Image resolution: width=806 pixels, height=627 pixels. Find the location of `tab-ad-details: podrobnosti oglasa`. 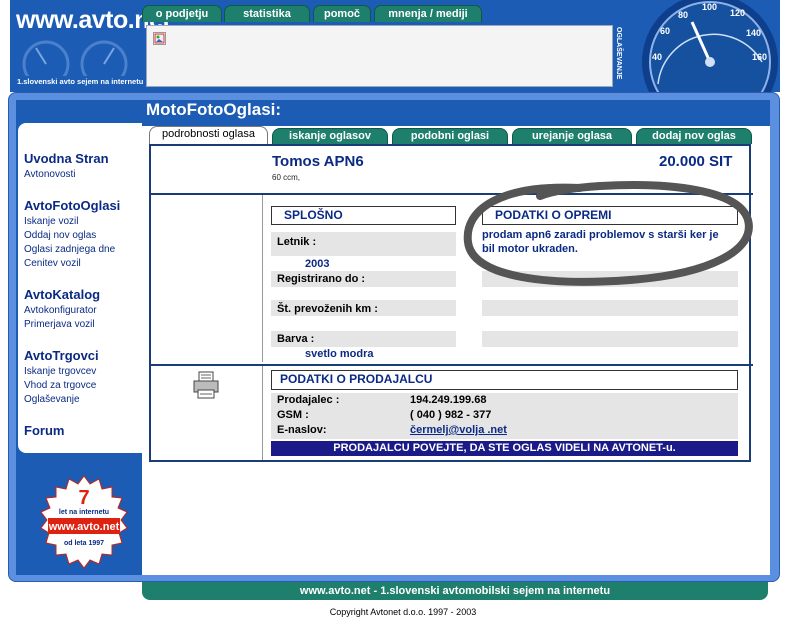

tab-ad-details: podrobnosti oglasa is located at coordinates (208, 136).